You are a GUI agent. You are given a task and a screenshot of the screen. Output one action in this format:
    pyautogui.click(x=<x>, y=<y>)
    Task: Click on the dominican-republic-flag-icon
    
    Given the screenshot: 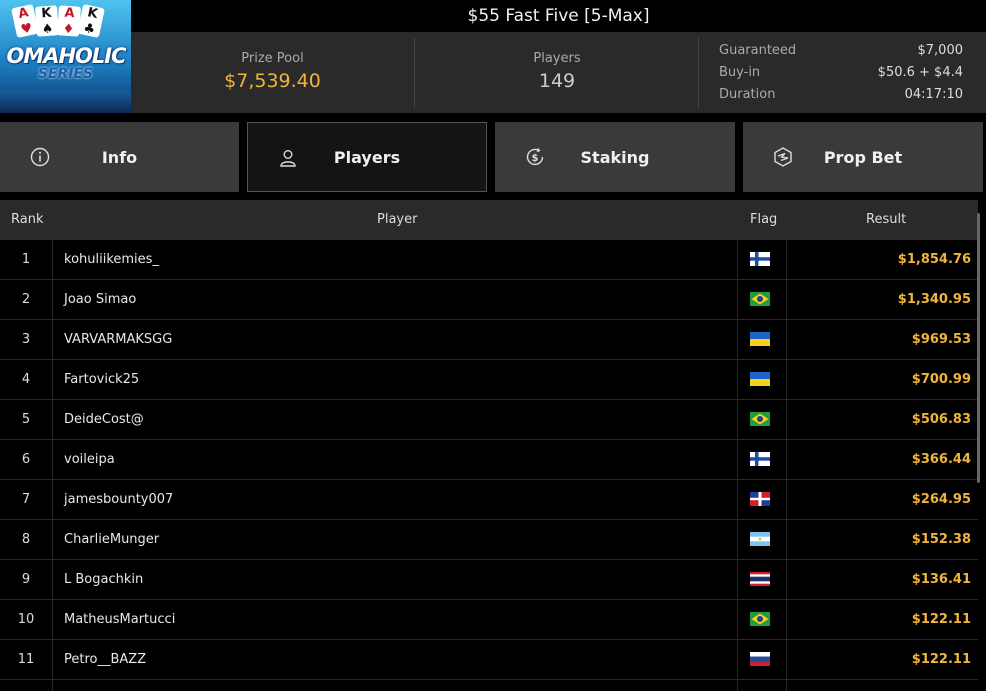 What is the action you would take?
    pyautogui.click(x=760, y=499)
    